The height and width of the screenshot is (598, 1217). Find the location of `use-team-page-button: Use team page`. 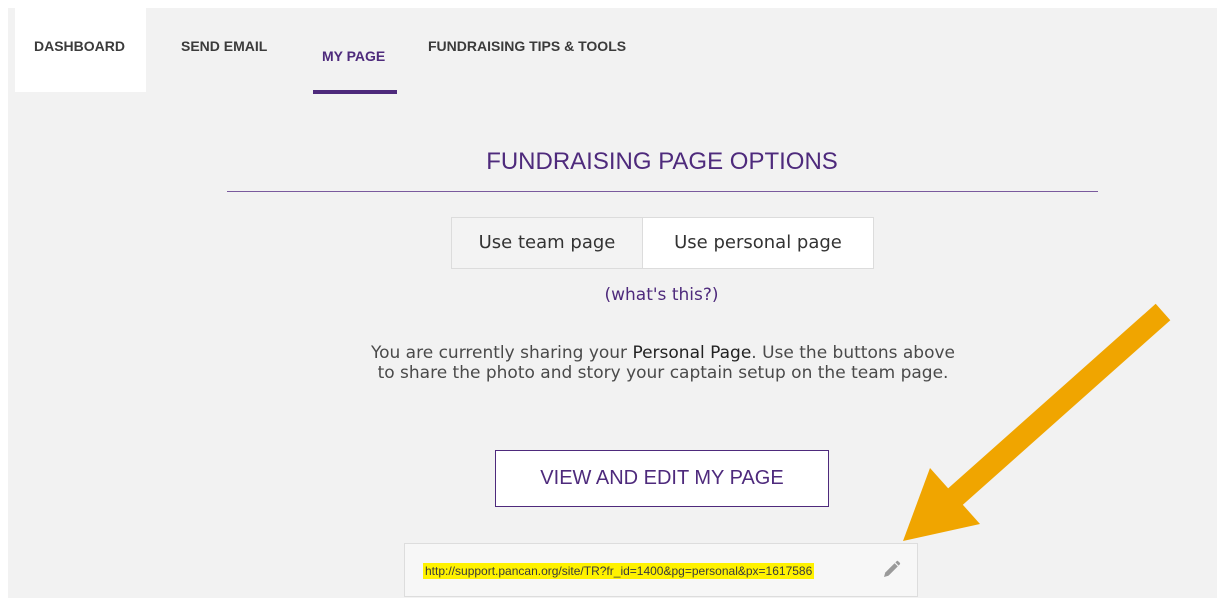

use-team-page-button: Use team page is located at coordinates (547, 243).